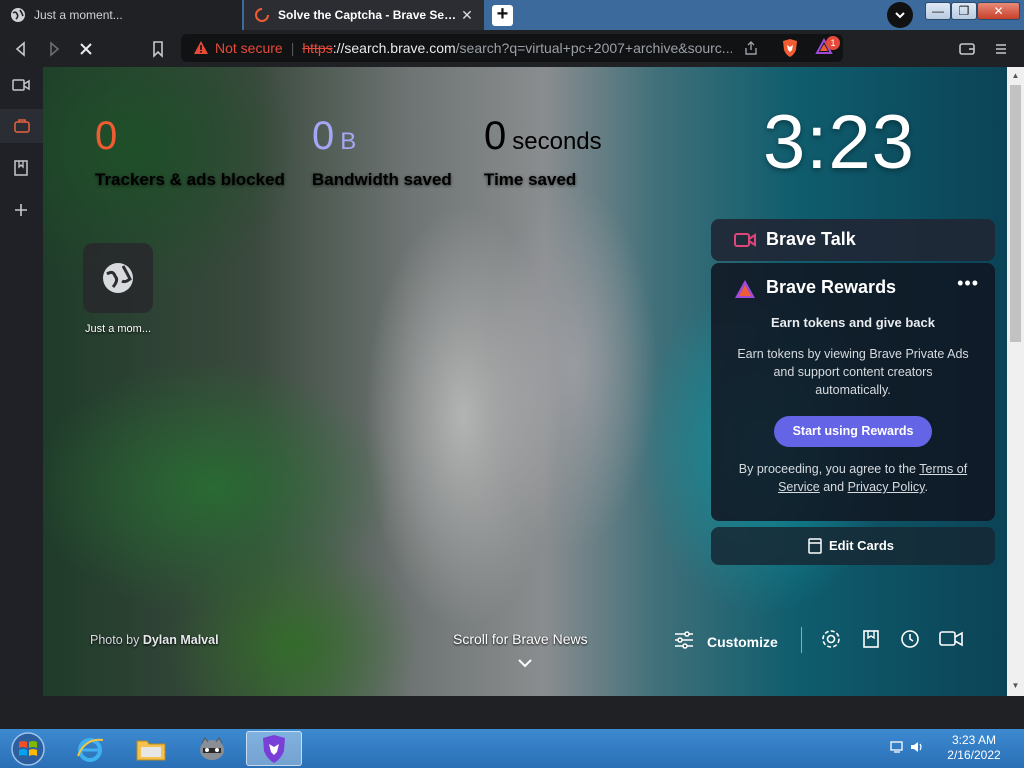 The width and height of the screenshot is (1024, 768). I want to click on volume-icon, so click(917, 749).